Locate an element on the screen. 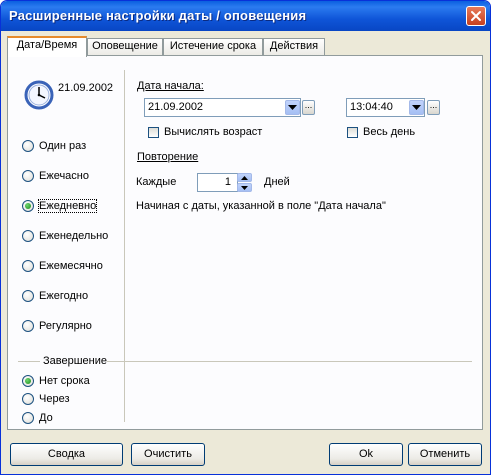  radio-monthly-label: Ежемесячно is located at coordinates (71, 266).